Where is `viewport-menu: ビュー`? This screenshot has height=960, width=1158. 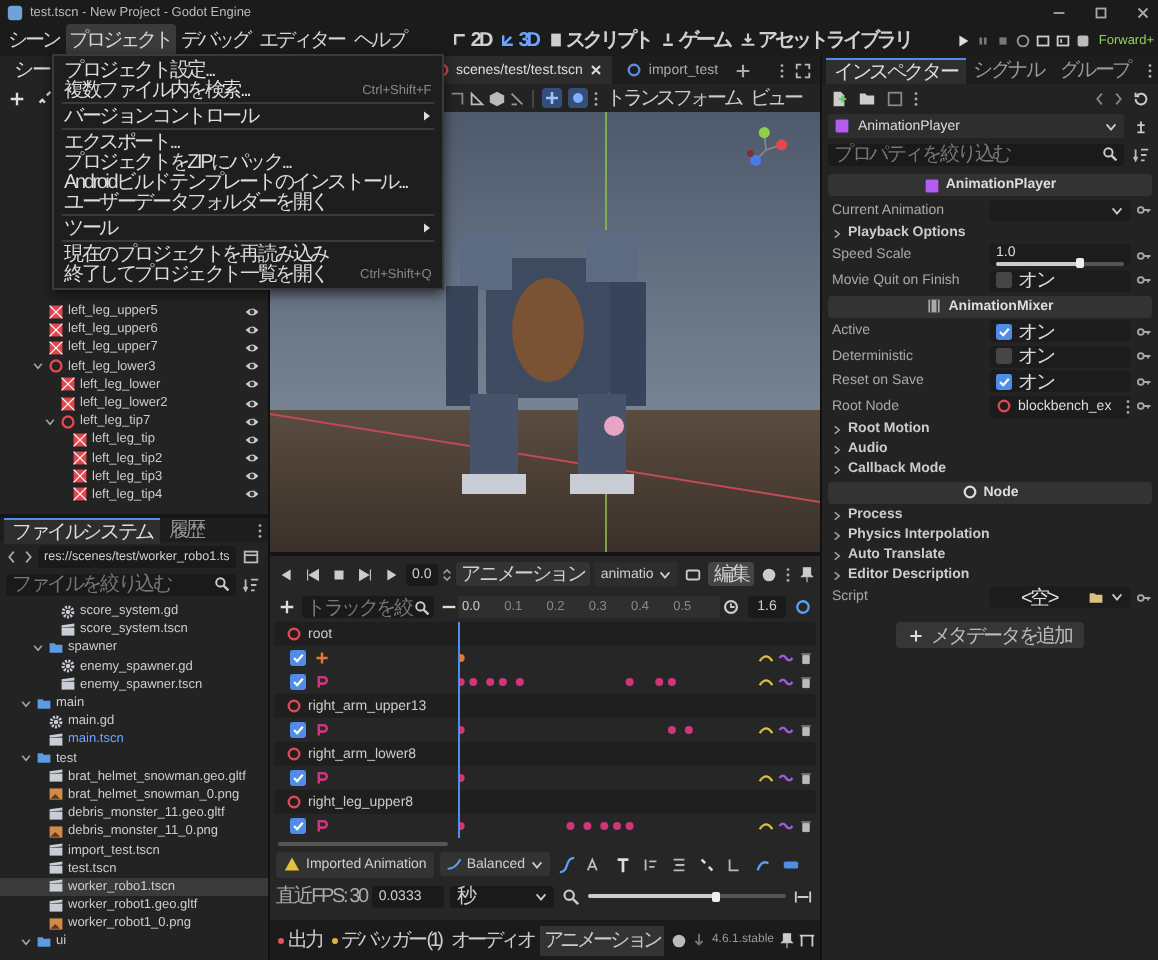
viewport-menu: ビュー is located at coordinates (775, 98).